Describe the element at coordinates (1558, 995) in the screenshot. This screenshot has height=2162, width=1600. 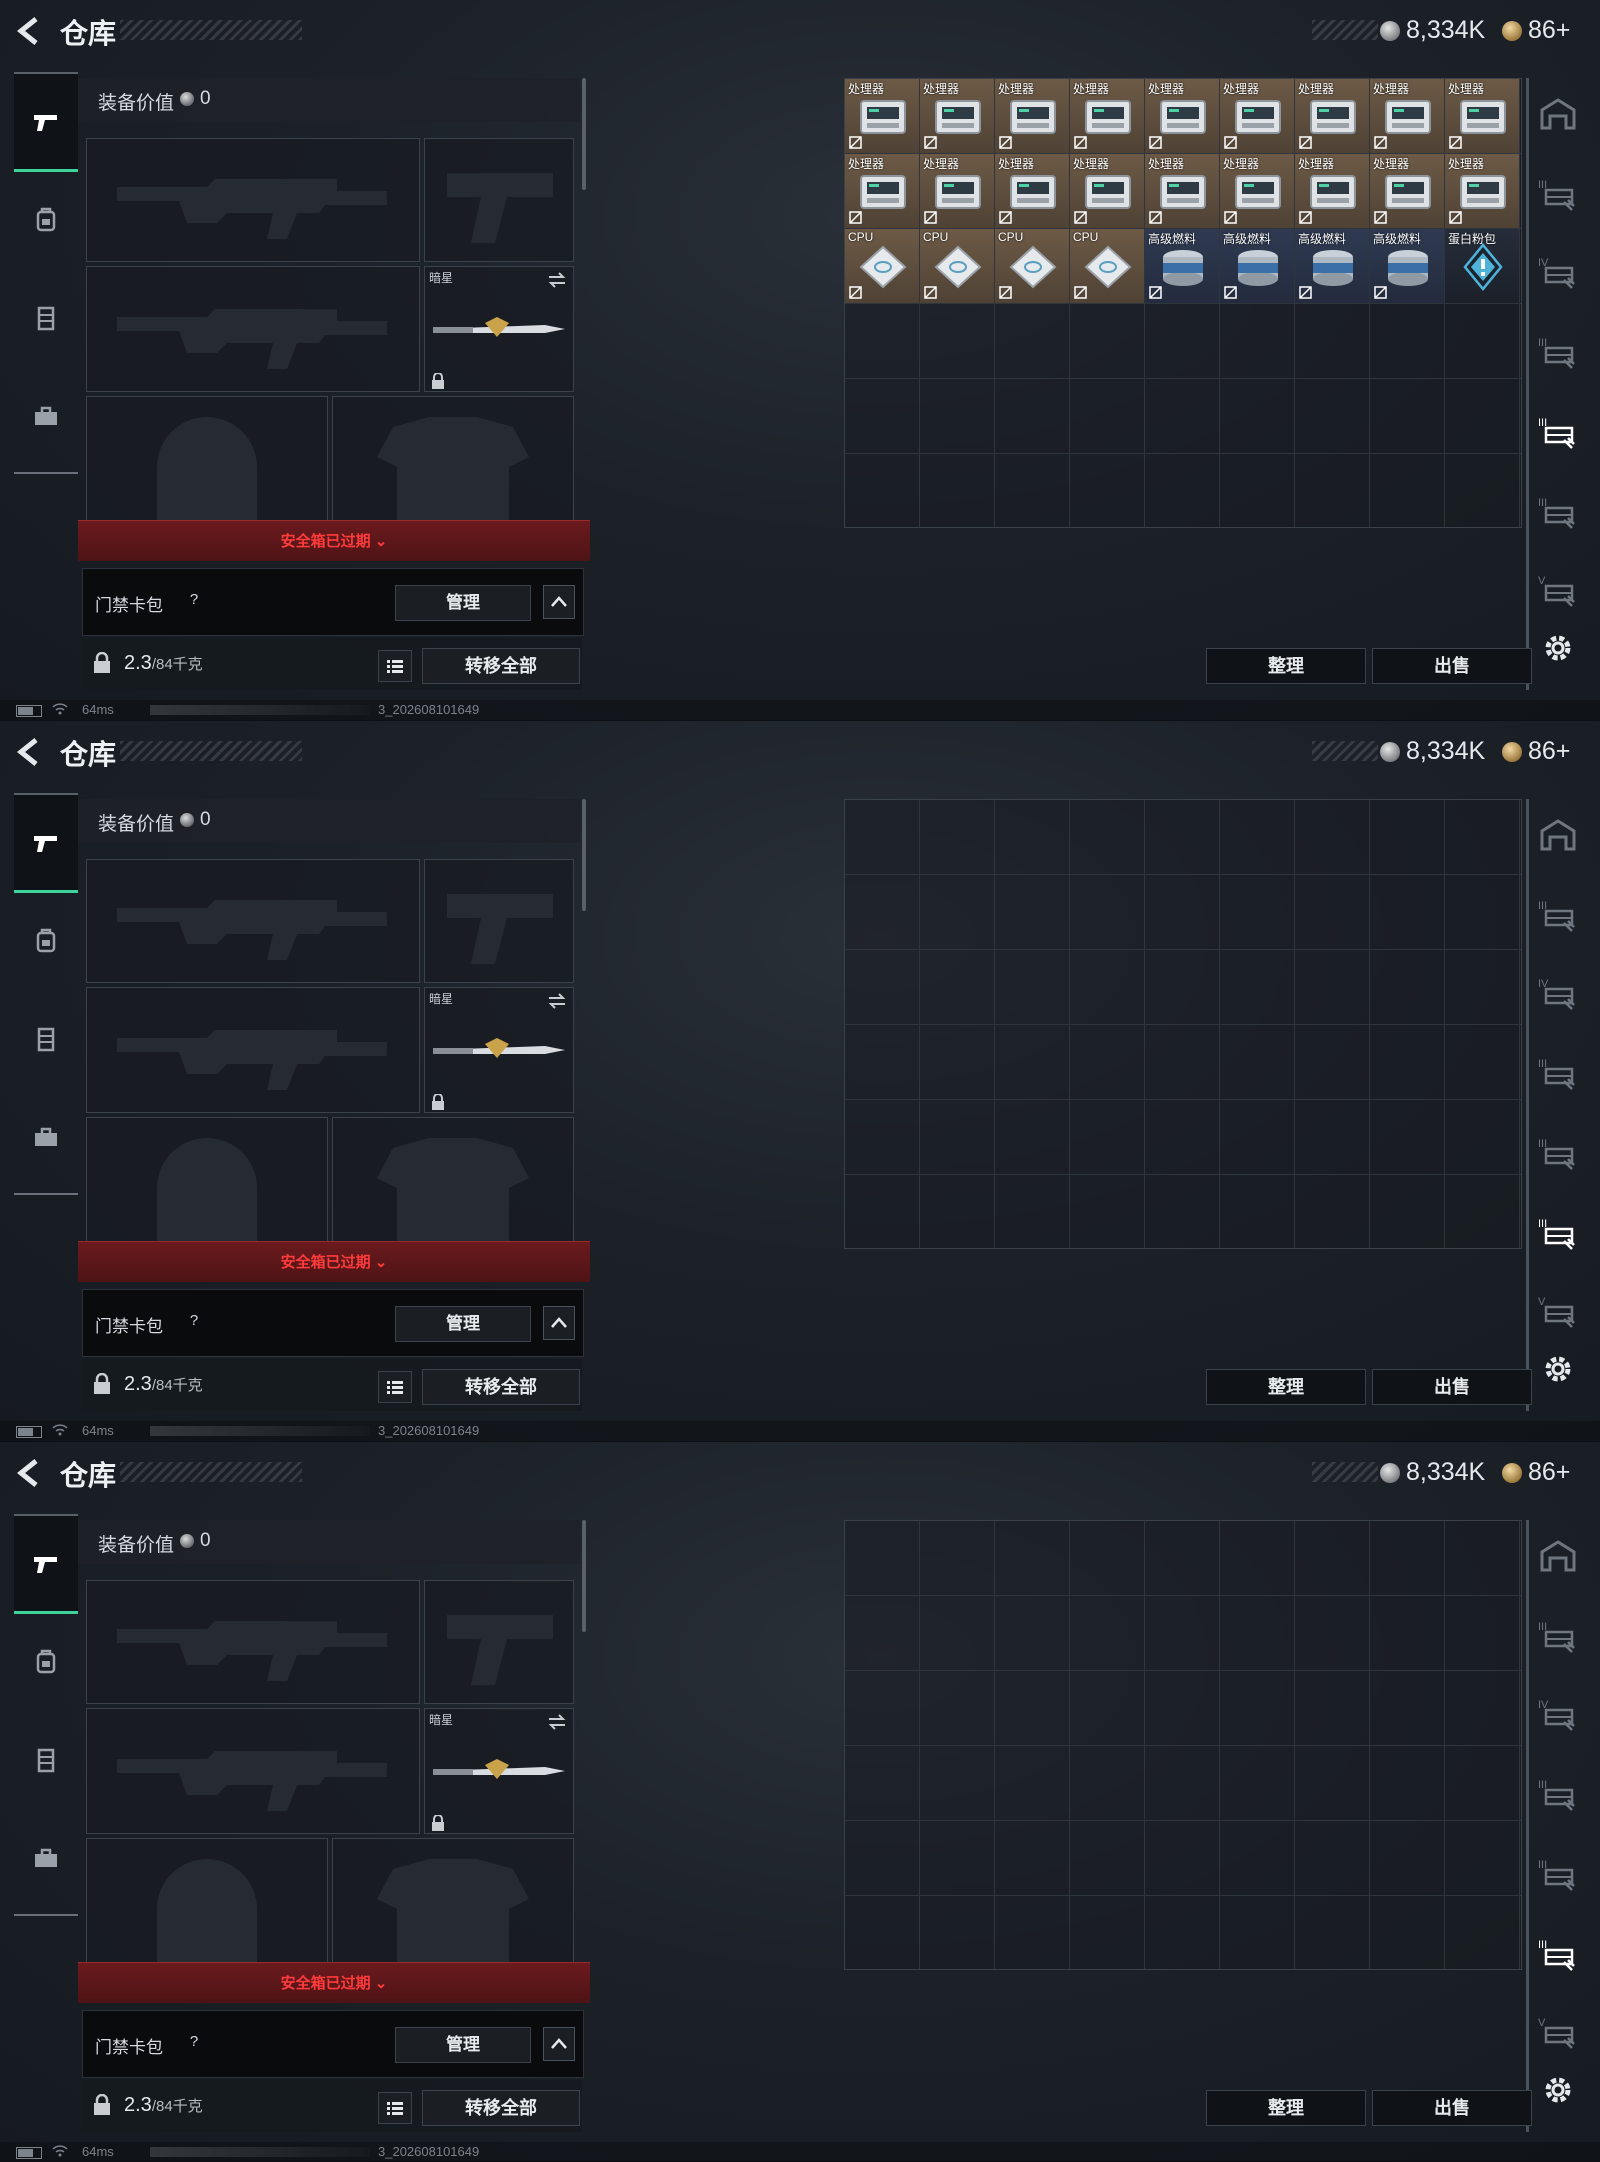
I see `filter-rack-2: IV` at that location.